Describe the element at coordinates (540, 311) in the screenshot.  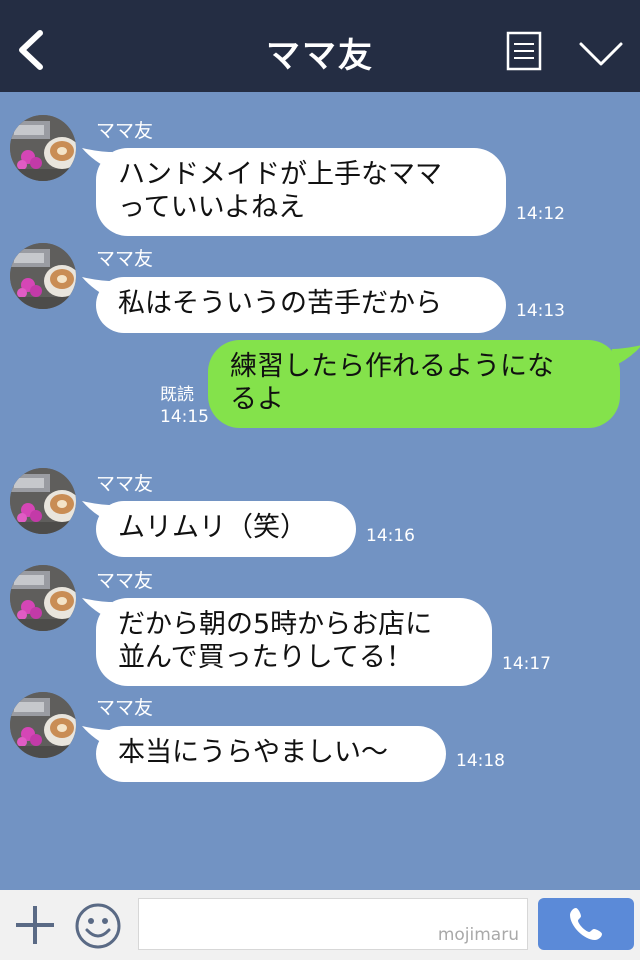
I see `message-time: 14:13` at that location.